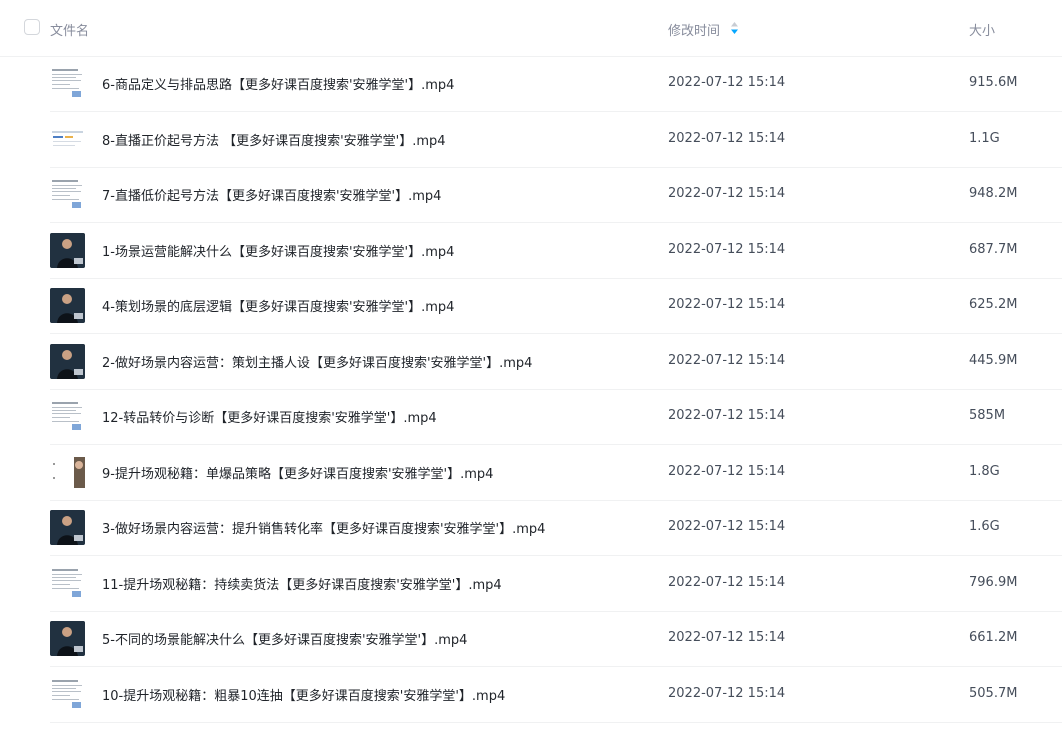 The image size is (1062, 731). Describe the element at coordinates (284, 638) in the screenshot. I see `file-name: 5-不同的场景能解决什么【更多好课百度搜索'安雅学堂'】.mp4` at that location.